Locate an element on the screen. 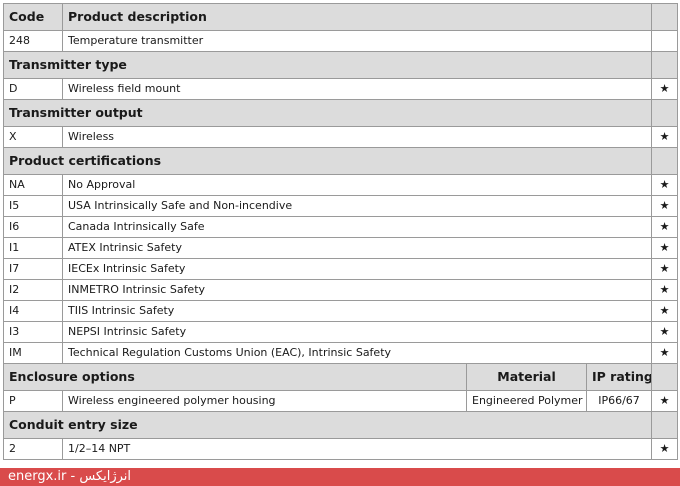 This screenshot has width=680, height=486. table-row: X Wireless ★ is located at coordinates (341, 137).